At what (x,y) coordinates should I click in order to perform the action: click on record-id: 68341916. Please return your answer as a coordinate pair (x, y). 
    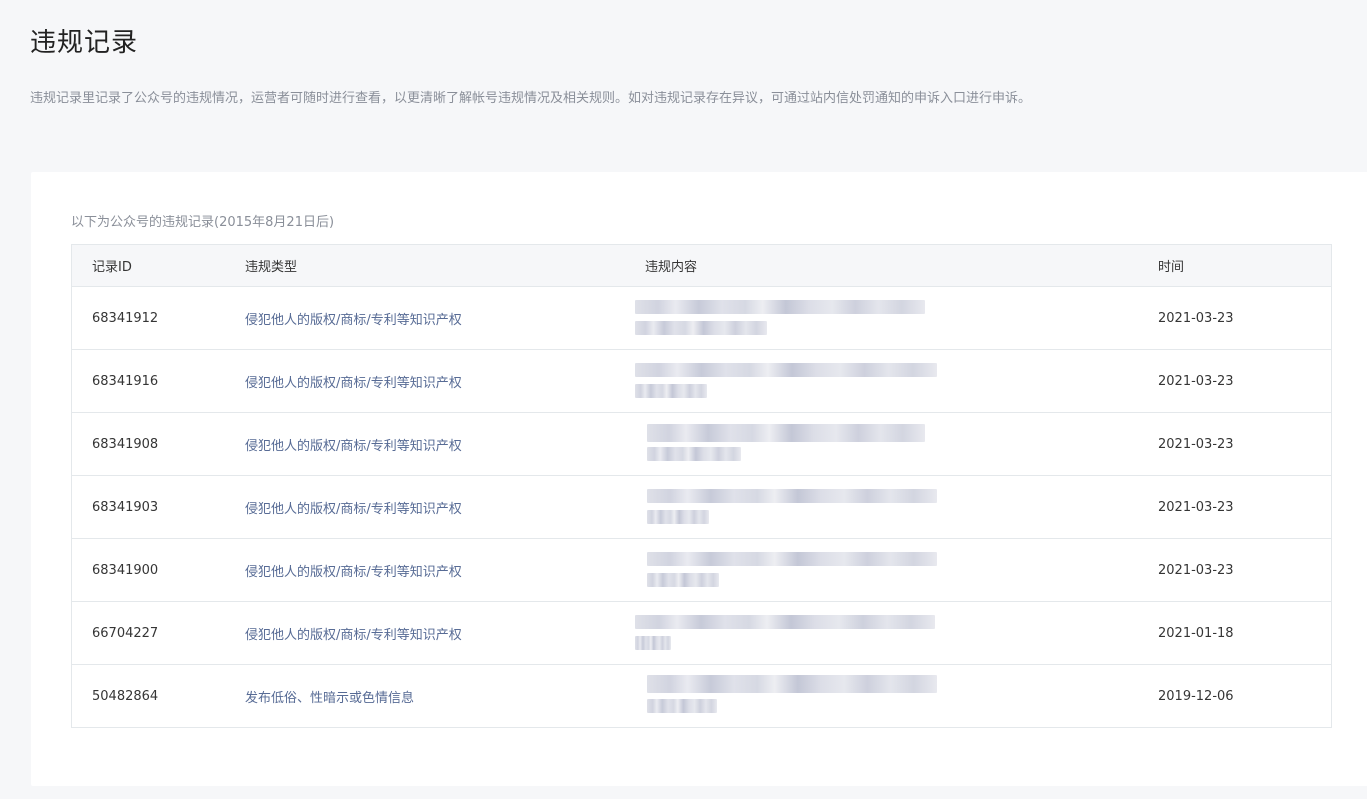
    Looking at the image, I should click on (158, 381).